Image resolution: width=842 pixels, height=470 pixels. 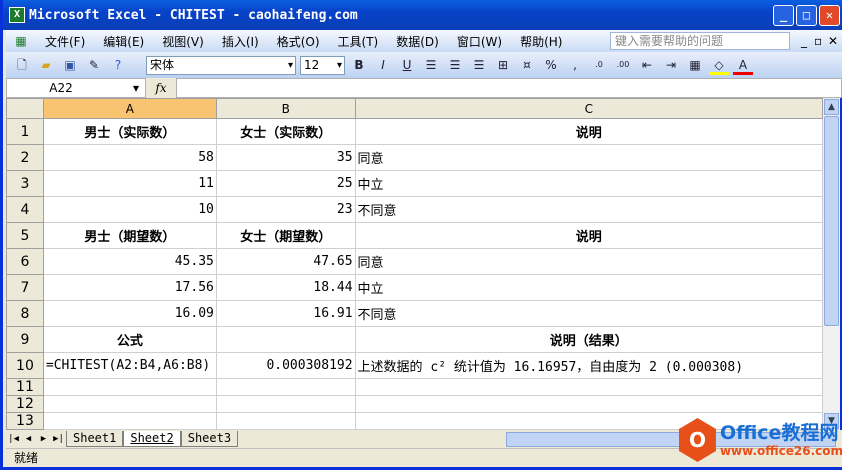 I want to click on prev-sheet-icon: ◀, so click(x=28, y=439).